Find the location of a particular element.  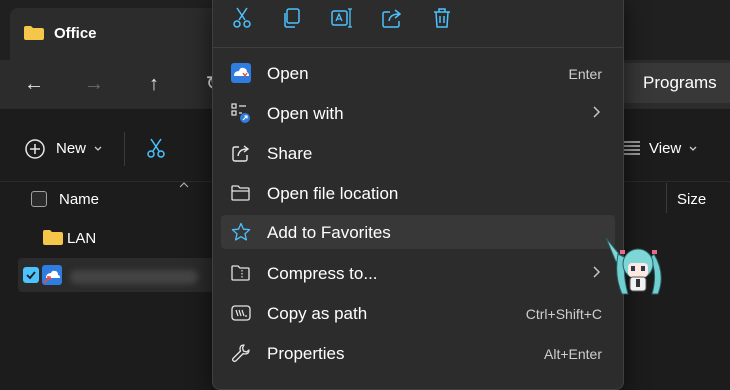

rename-icon is located at coordinates (342, 18).